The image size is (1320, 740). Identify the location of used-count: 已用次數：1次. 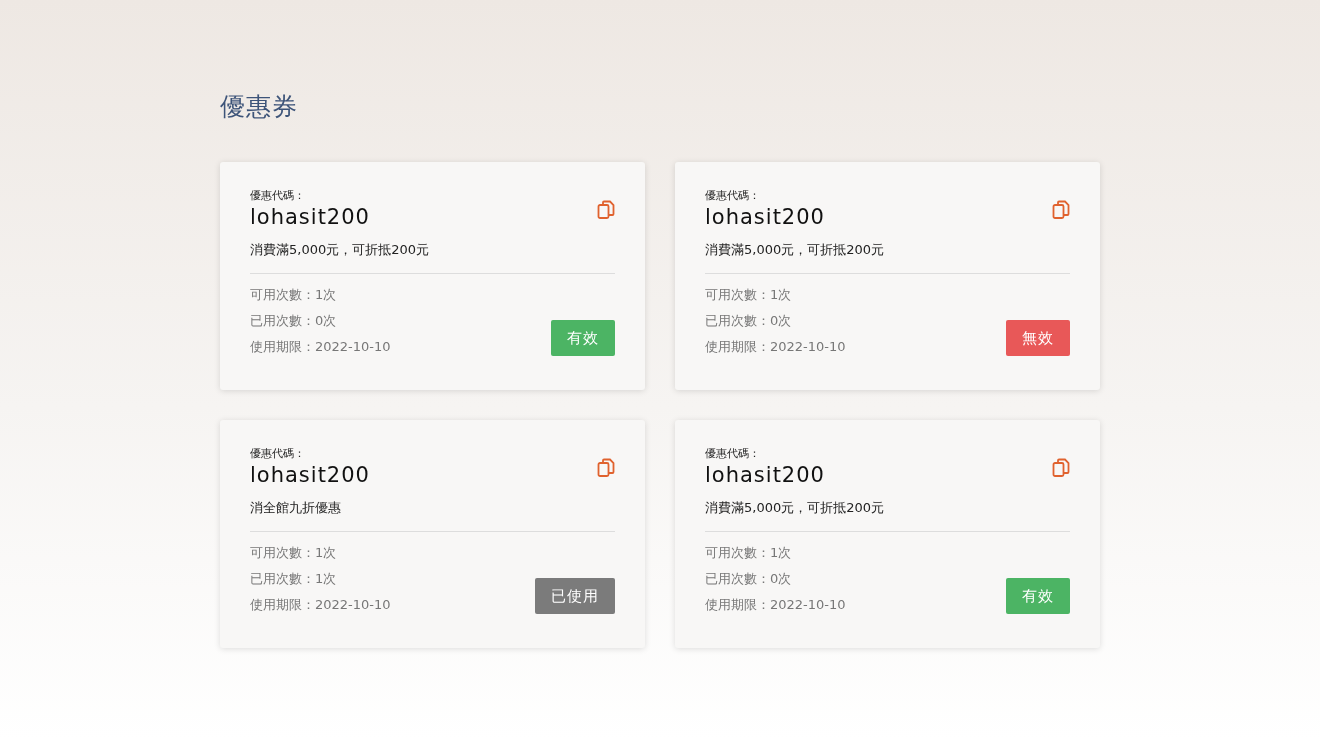
(294, 579).